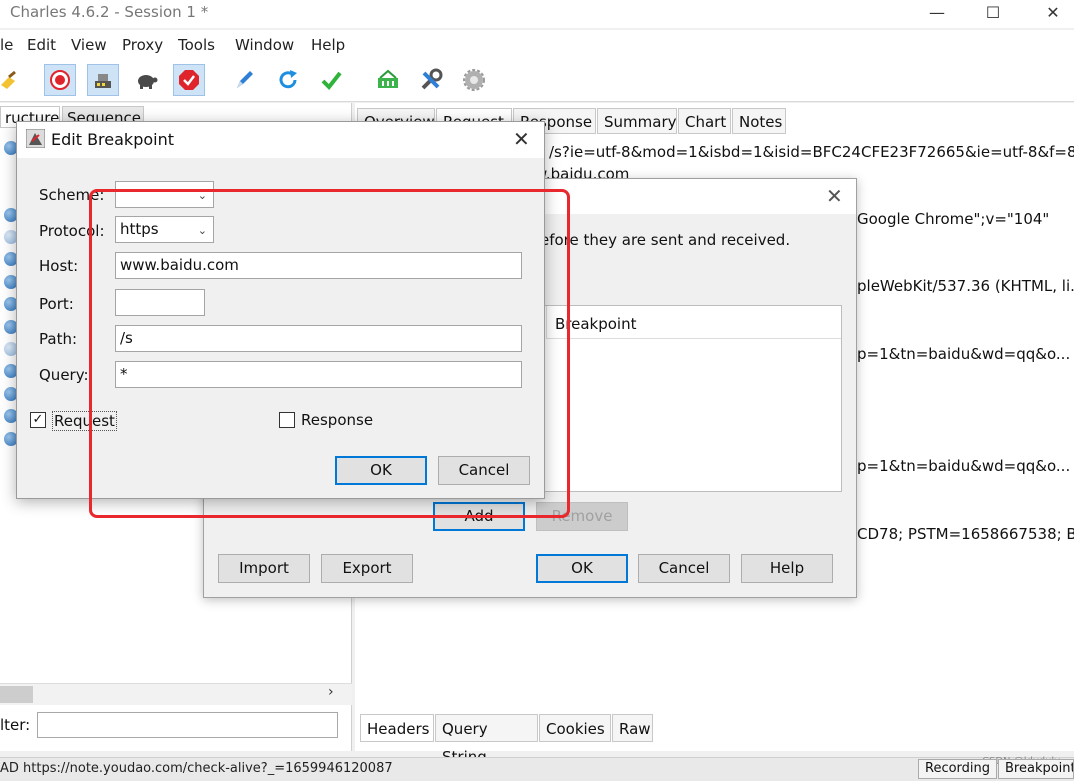 This screenshot has width=1074, height=781. Describe the element at coordinates (35, 138) in the screenshot. I see `charles-logo-icon` at that location.